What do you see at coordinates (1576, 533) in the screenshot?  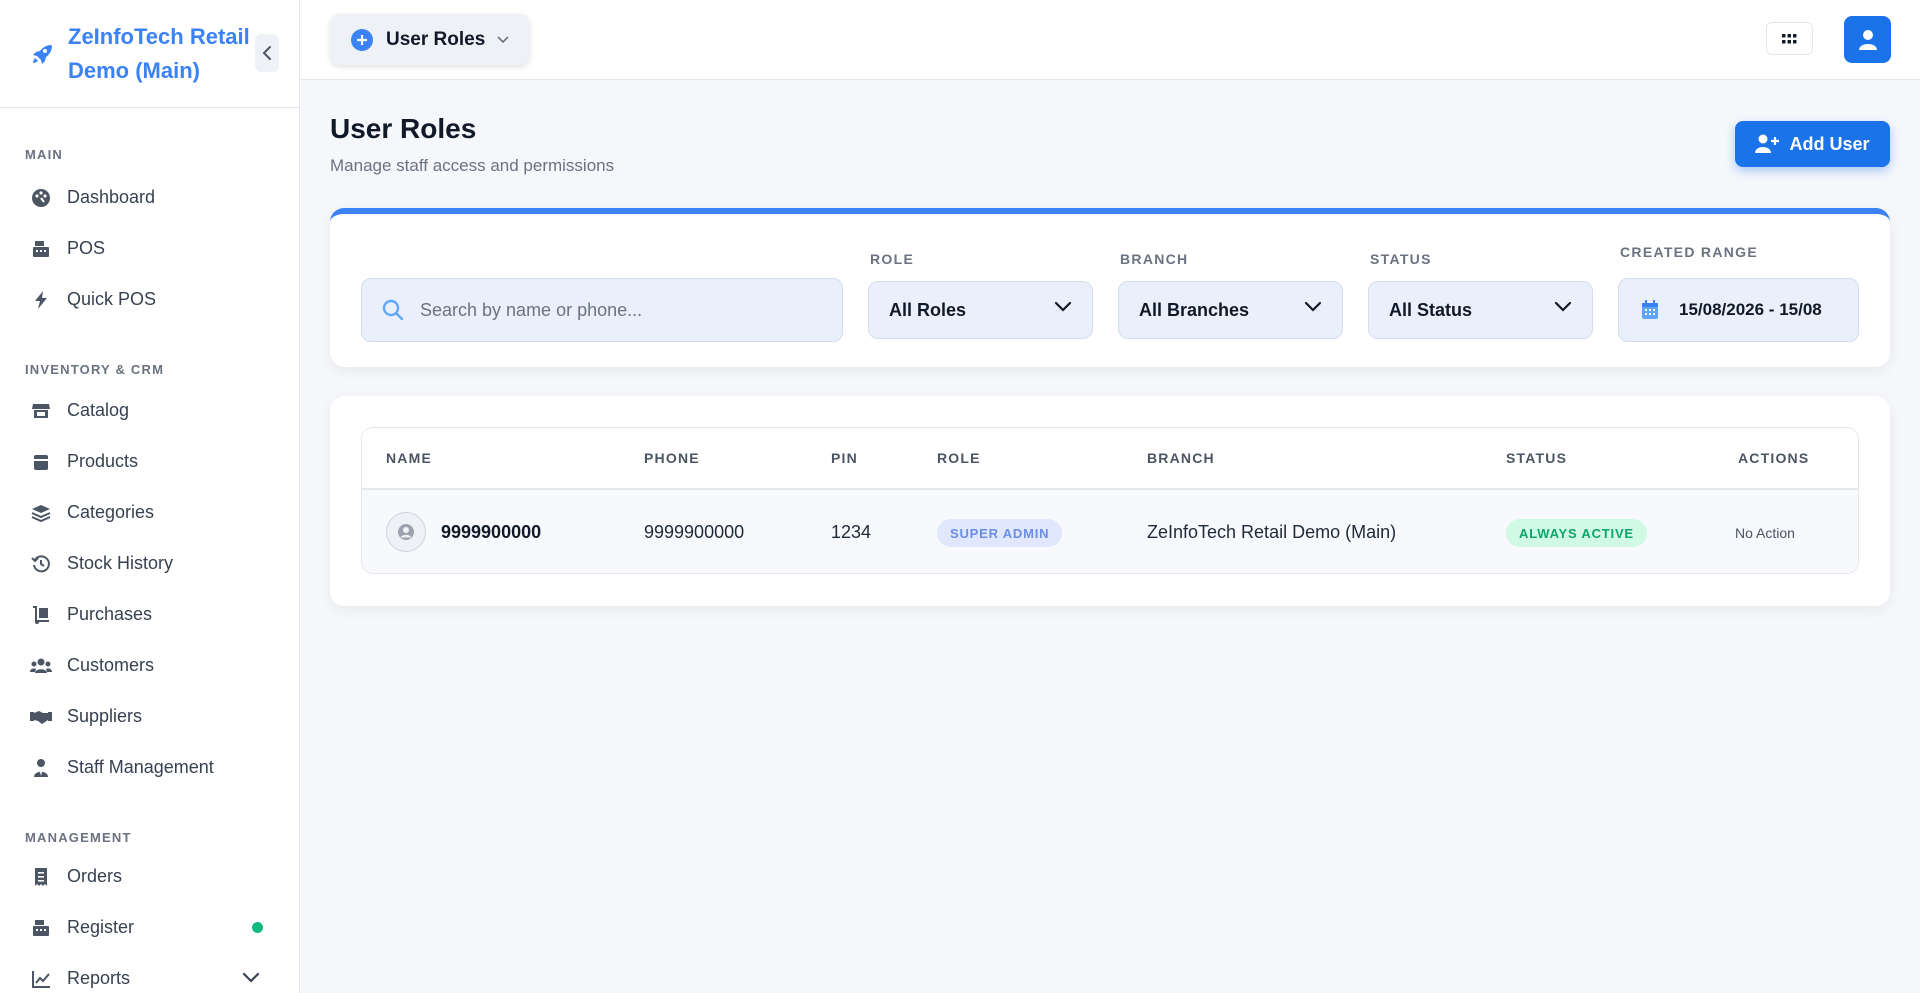 I see `status-badge: ALWAYS ACTIVE` at bounding box center [1576, 533].